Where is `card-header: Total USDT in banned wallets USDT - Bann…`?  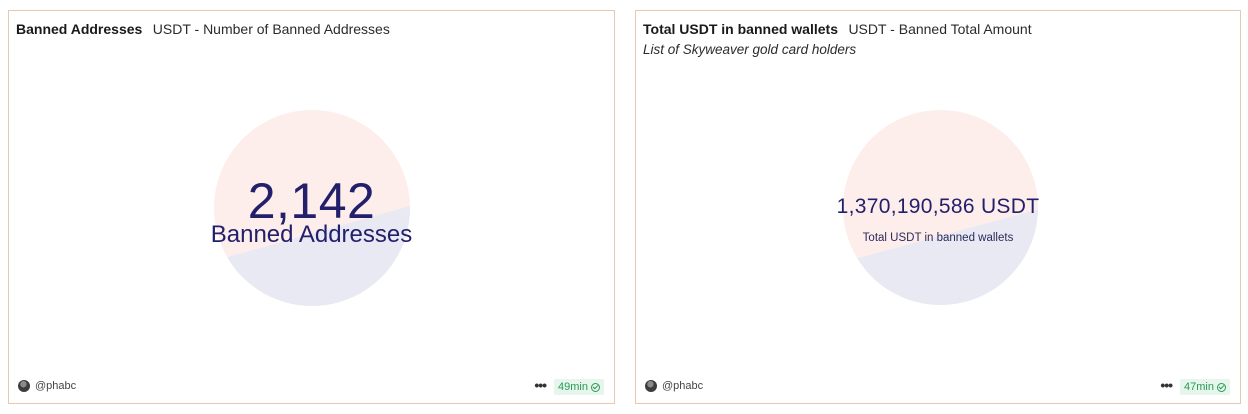
card-header: Total USDT in banned wallets USDT - Bann… is located at coordinates (937, 30).